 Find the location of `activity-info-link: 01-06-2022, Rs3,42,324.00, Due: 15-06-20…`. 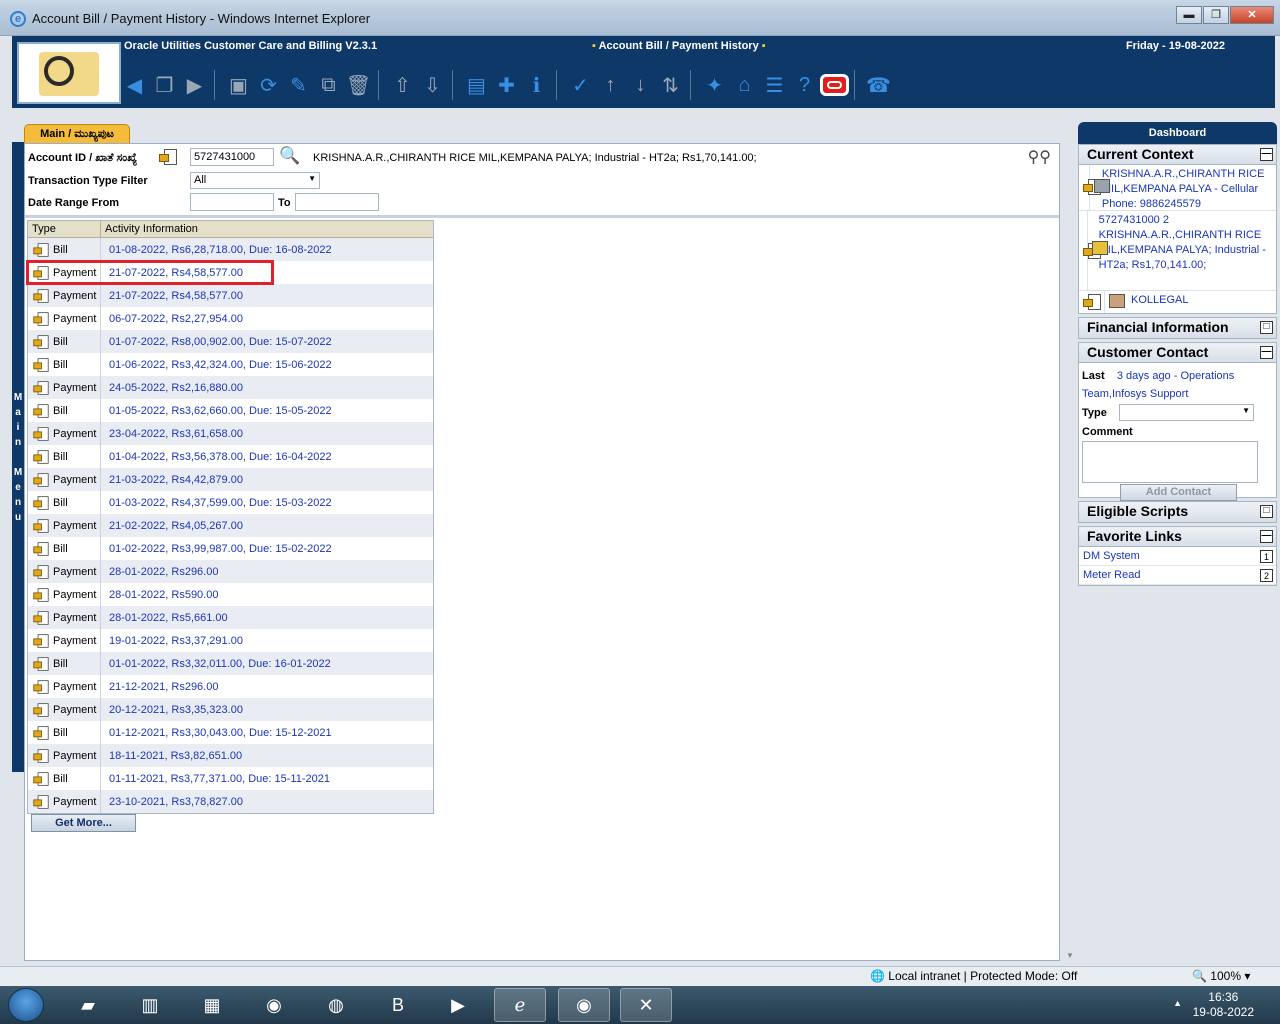

activity-info-link: 01-06-2022, Rs3,42,324.00, Due: 15-06-20… is located at coordinates (216, 365).